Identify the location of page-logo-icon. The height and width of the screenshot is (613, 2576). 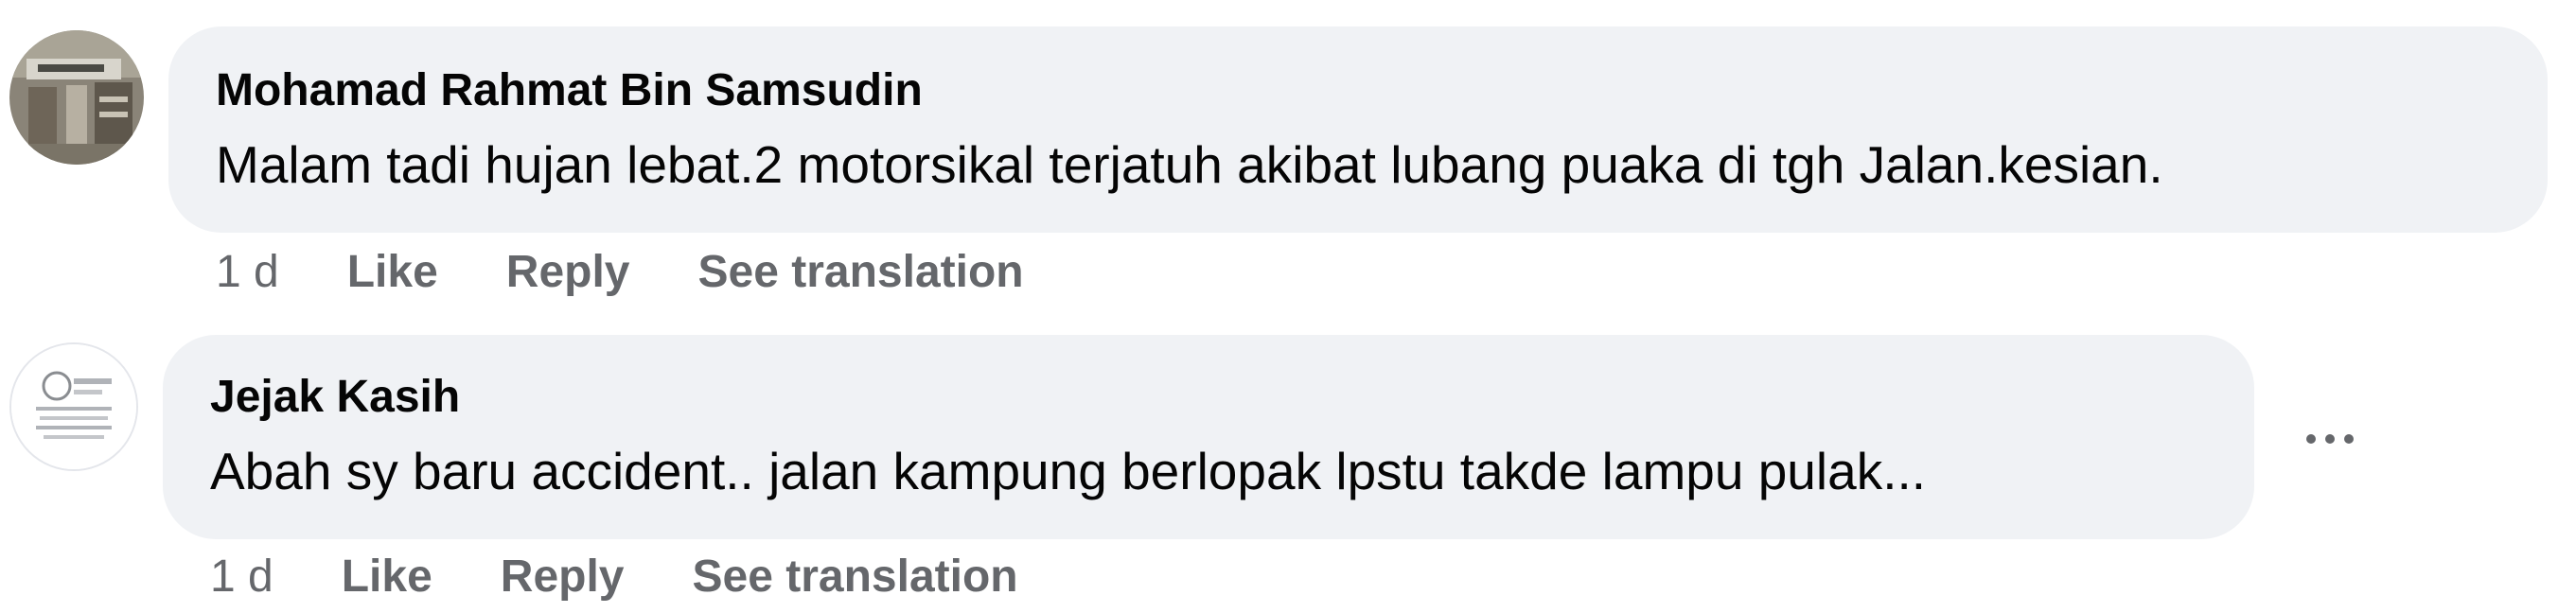
(73, 406).